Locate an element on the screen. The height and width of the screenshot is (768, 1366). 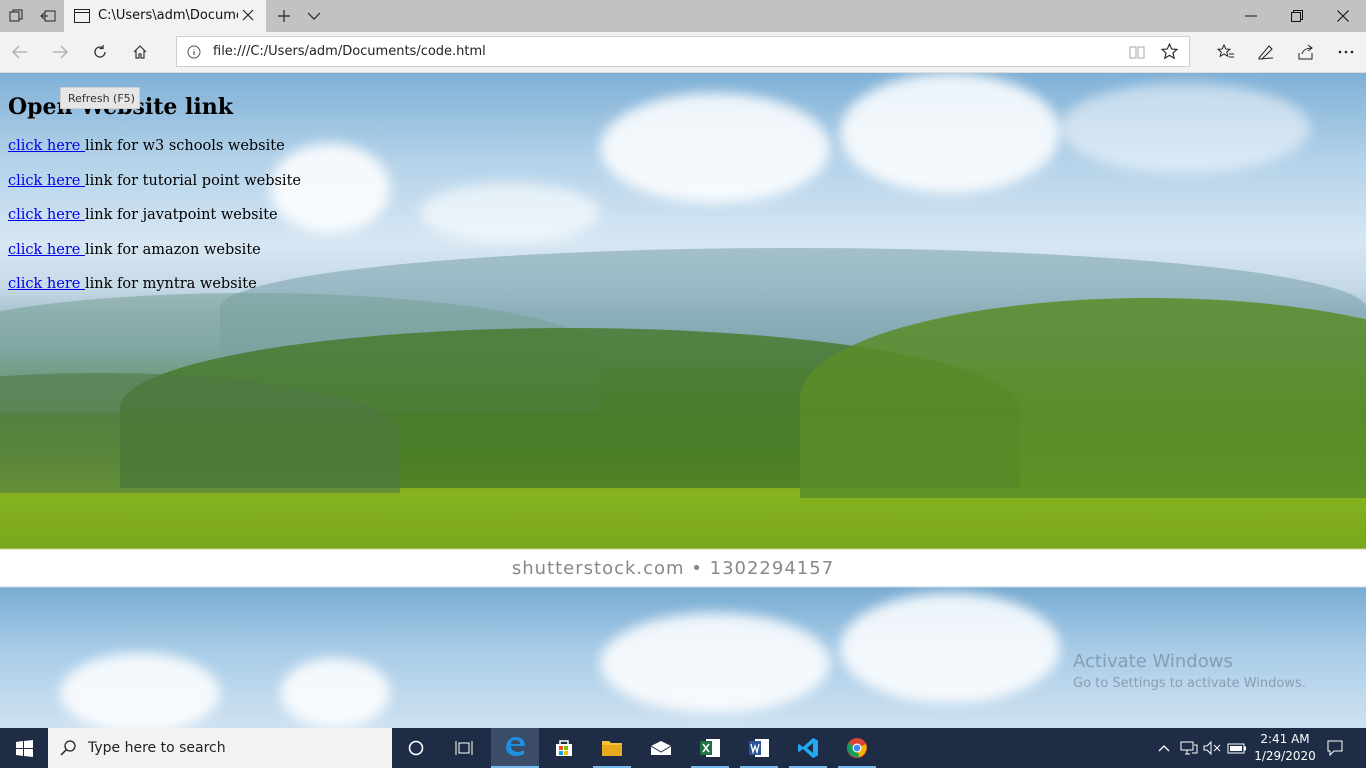
clock-time: 2:41 AM is located at coordinates (1285, 739).